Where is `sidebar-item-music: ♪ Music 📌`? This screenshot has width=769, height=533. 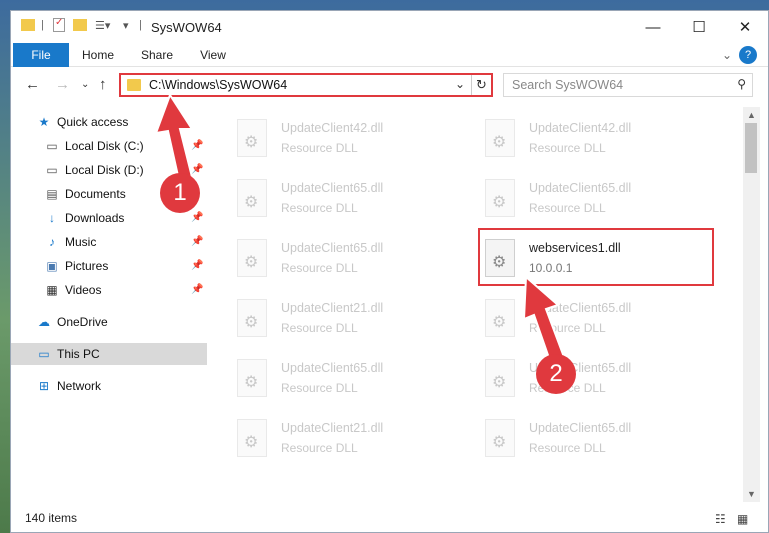
sidebar-item-music: ♪ Music 📌 is located at coordinates (109, 242).